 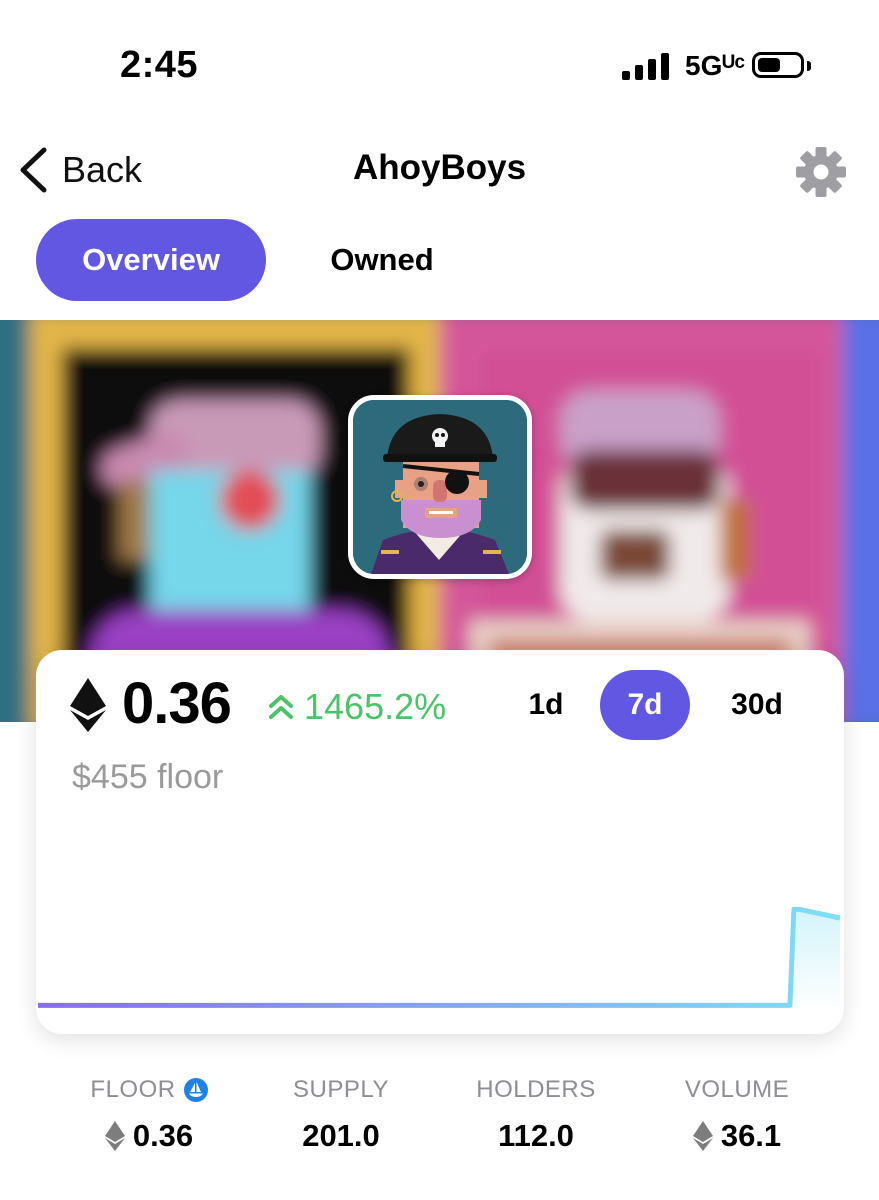 I want to click on chevron-left-icon, so click(x=33, y=170).